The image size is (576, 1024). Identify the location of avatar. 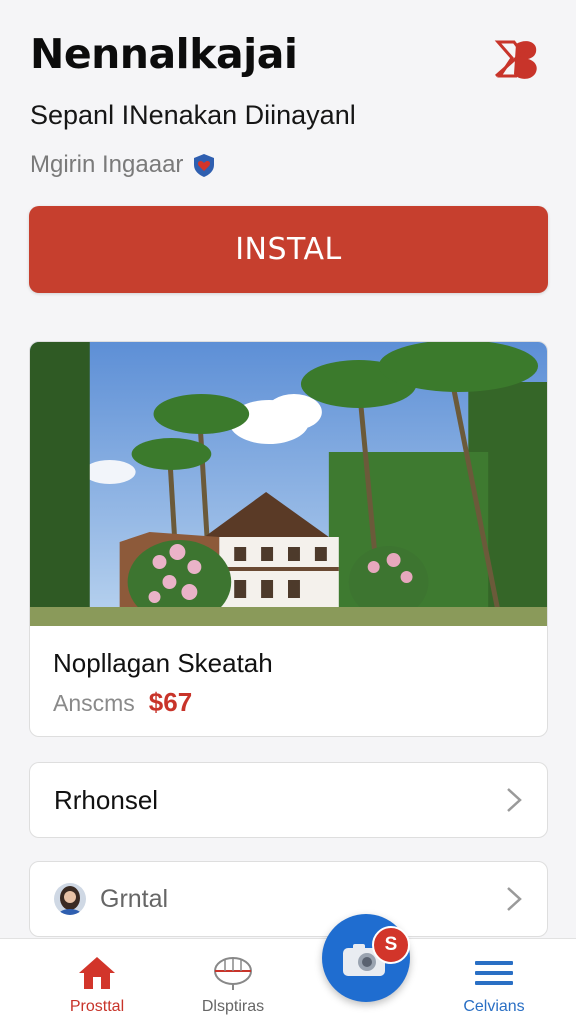
(70, 899).